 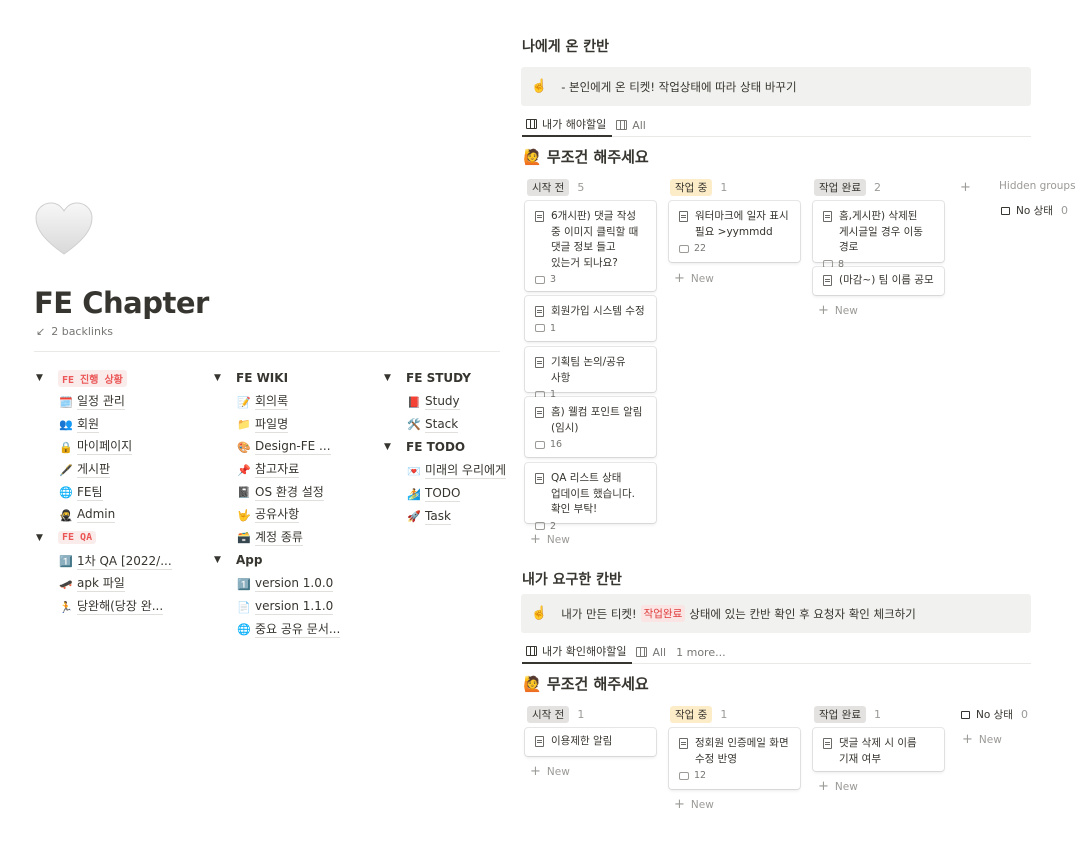 I want to click on kanban-card: 홈,게시판) 삭제된 게시글일 경우 이동 경로 8, so click(x=878, y=235).